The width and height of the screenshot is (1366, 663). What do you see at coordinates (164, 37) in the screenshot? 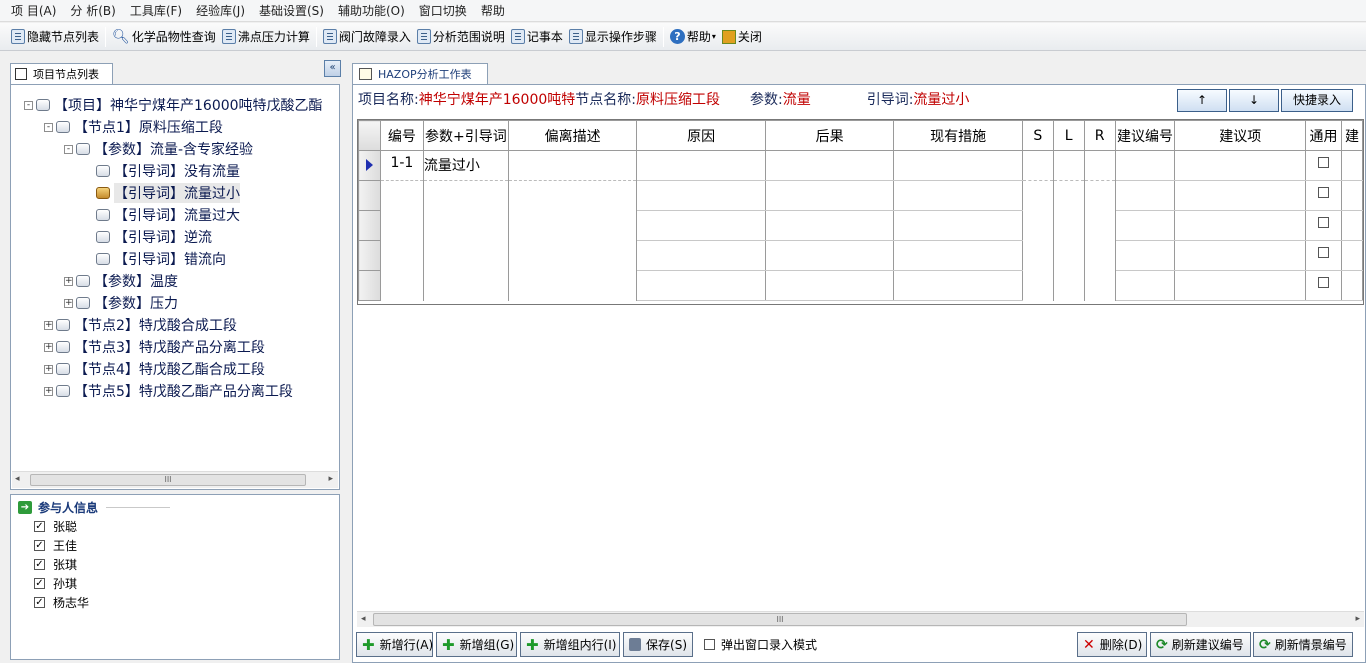
I see `chem-query-button: 🔍︎ 化学品物性查询` at bounding box center [164, 37].